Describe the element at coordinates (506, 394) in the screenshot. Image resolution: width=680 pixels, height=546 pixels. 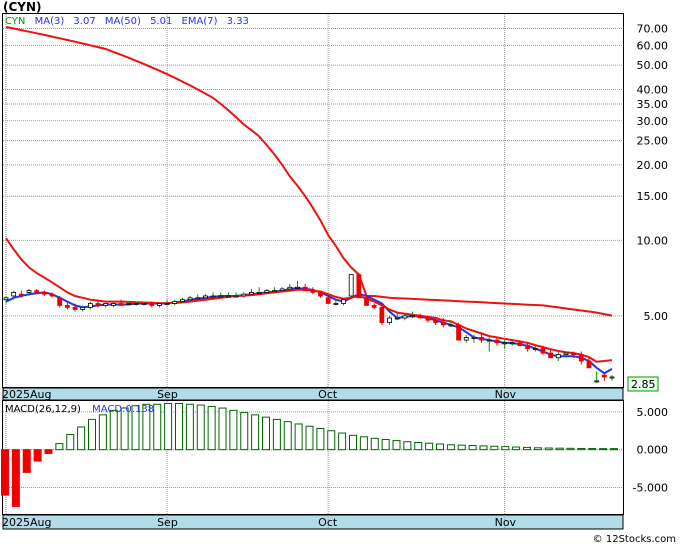
I see `price-x-tick-label: Nov` at that location.